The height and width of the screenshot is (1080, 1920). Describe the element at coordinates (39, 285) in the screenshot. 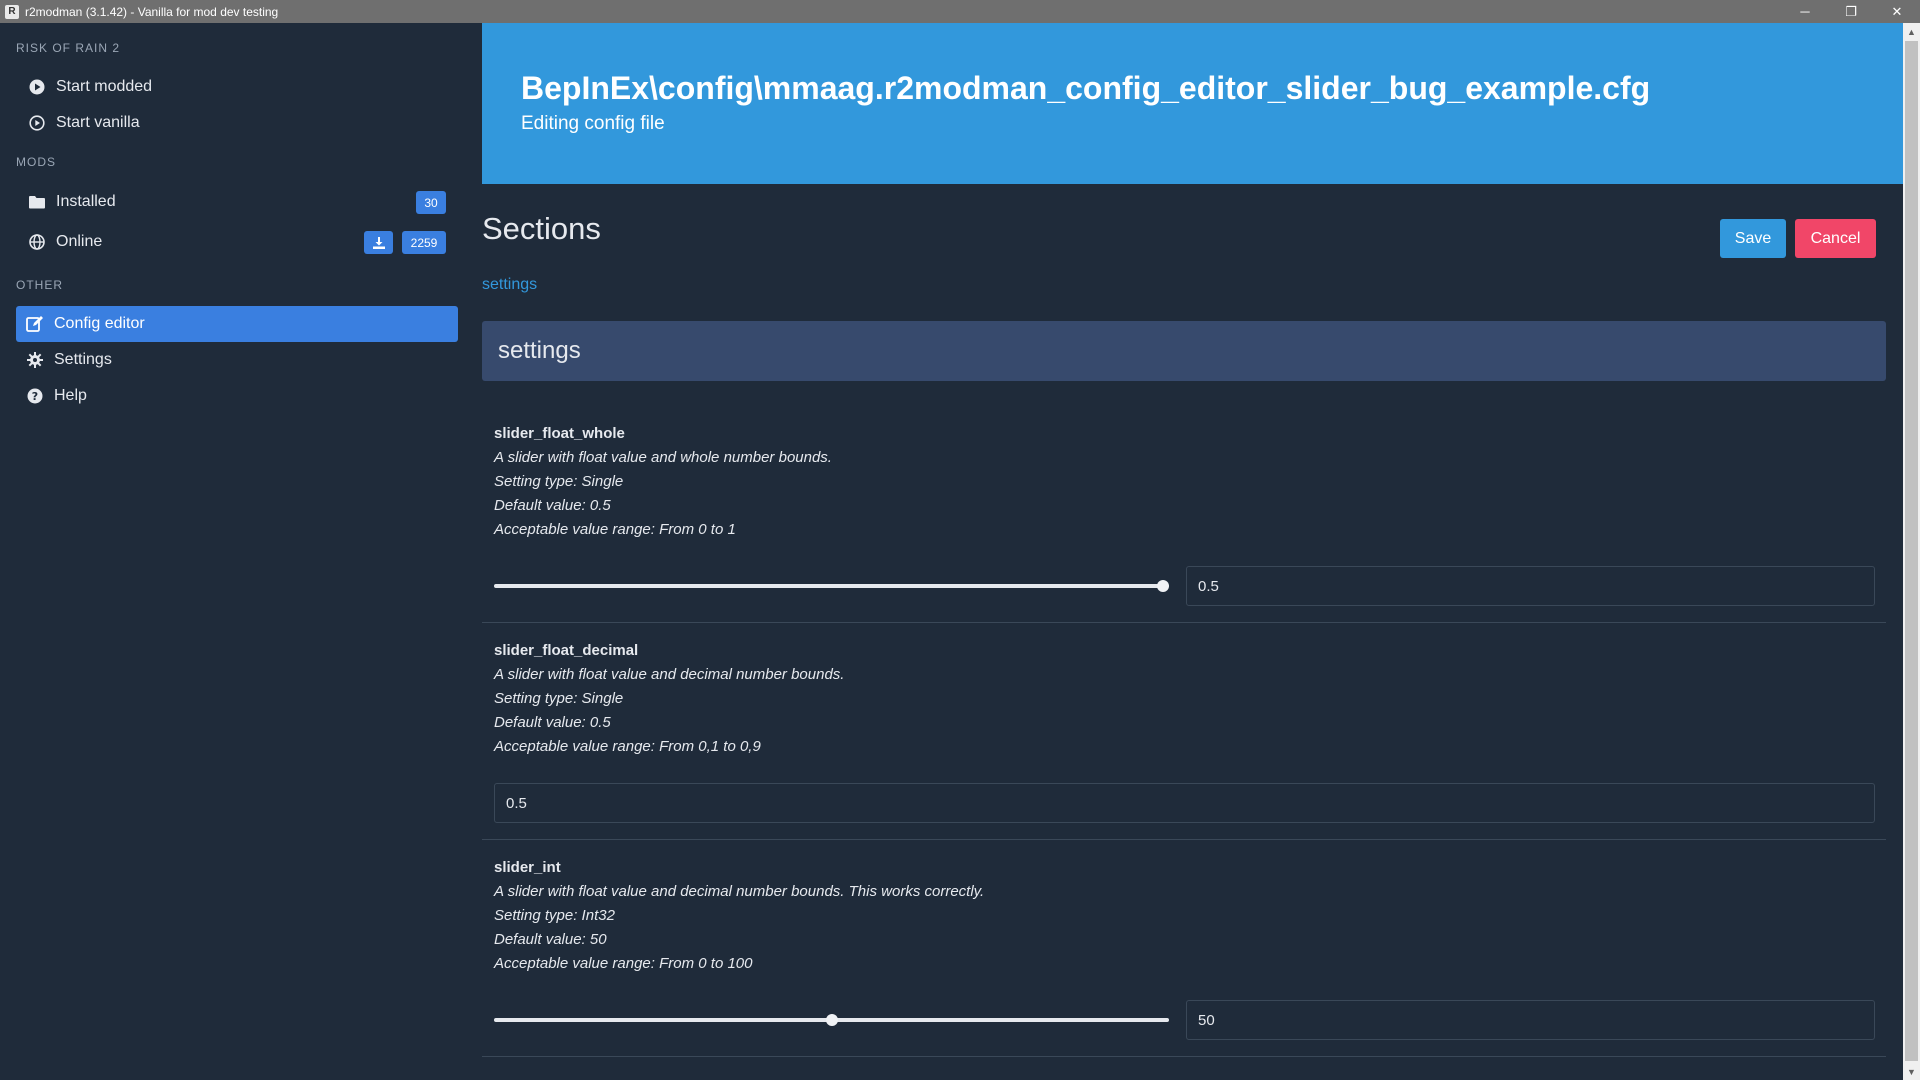

I see `menu-label-other: OTHER` at that location.